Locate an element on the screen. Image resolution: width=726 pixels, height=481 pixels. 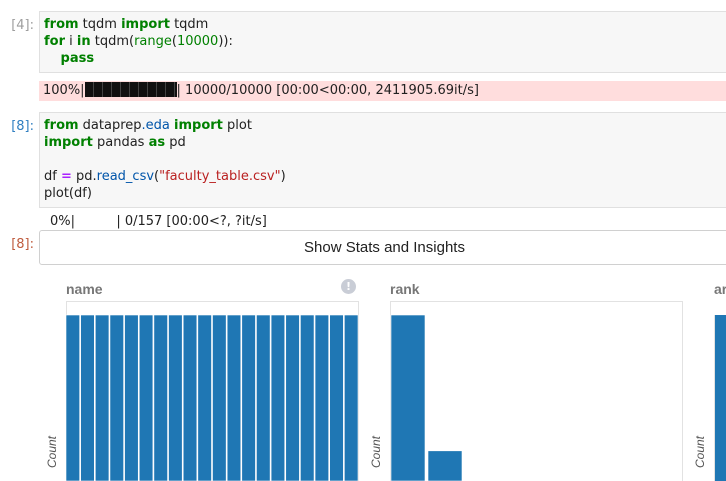
code-token: pd is located at coordinates (175, 142).